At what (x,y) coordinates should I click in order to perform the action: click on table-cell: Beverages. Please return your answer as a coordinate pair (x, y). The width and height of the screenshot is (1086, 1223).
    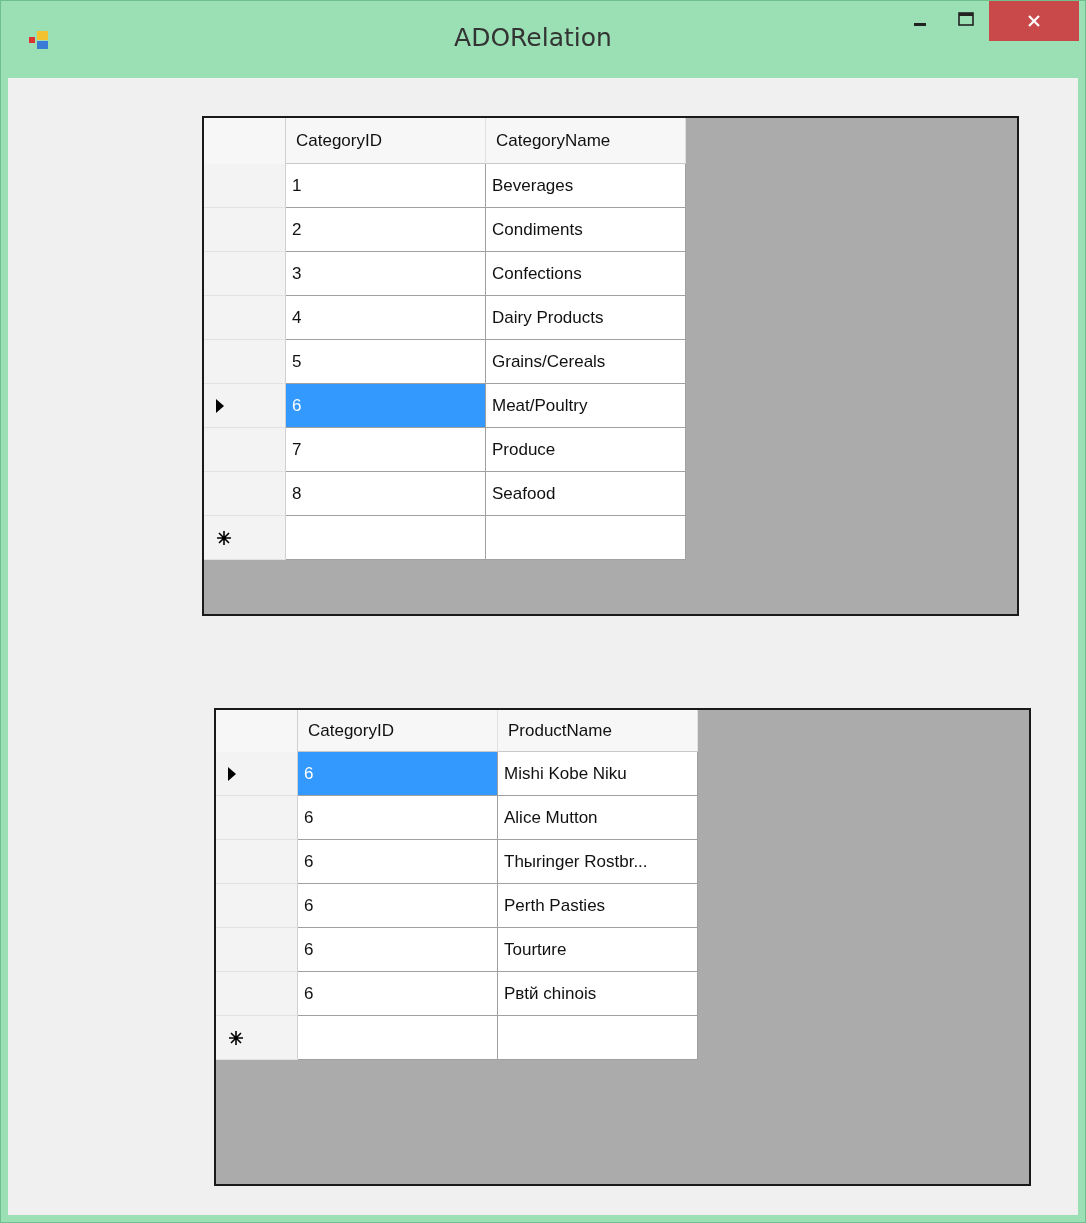
    Looking at the image, I should click on (586, 186).